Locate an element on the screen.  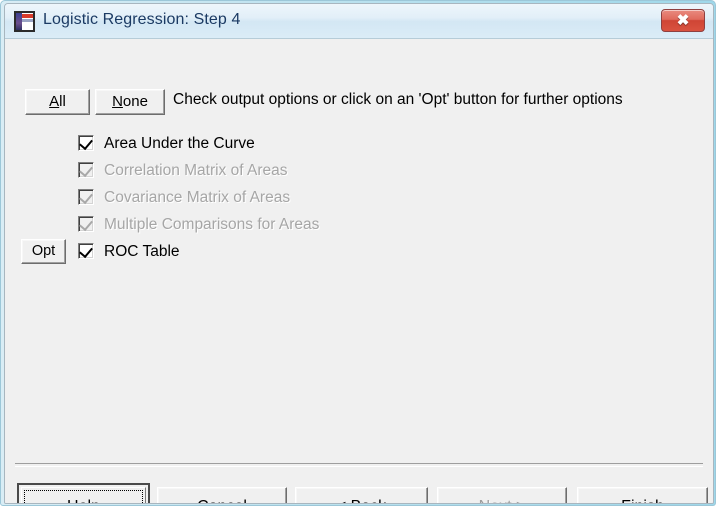
back-button-label: Back is located at coordinates (366, 500).